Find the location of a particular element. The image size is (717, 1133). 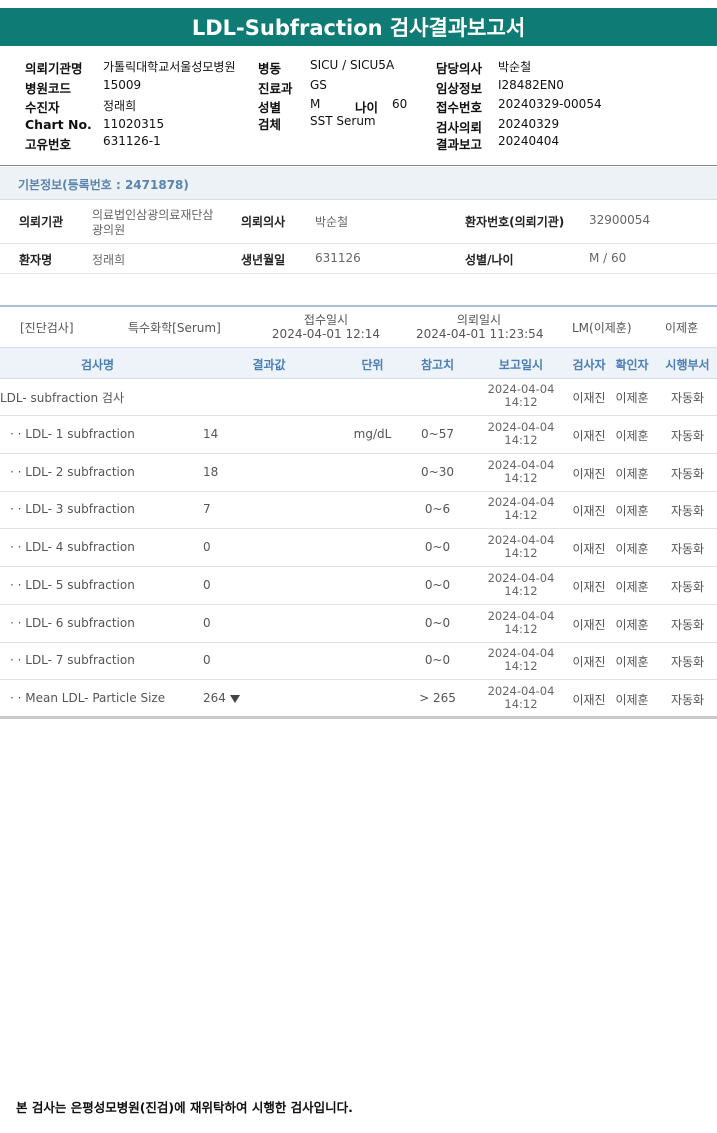

reference-range: 0~30 is located at coordinates (437, 472).